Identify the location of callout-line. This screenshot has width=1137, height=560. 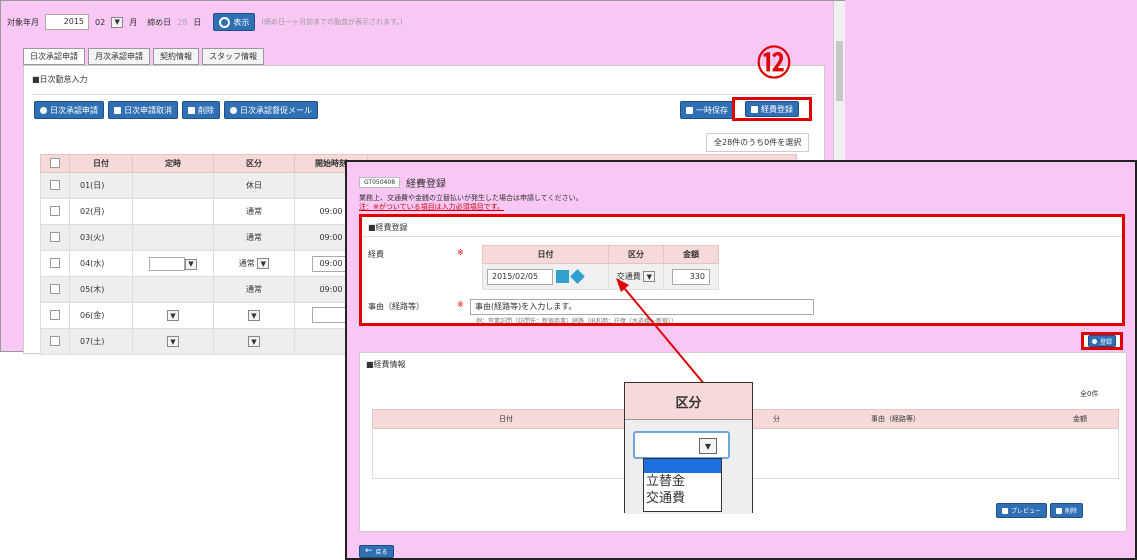
(662, 334).